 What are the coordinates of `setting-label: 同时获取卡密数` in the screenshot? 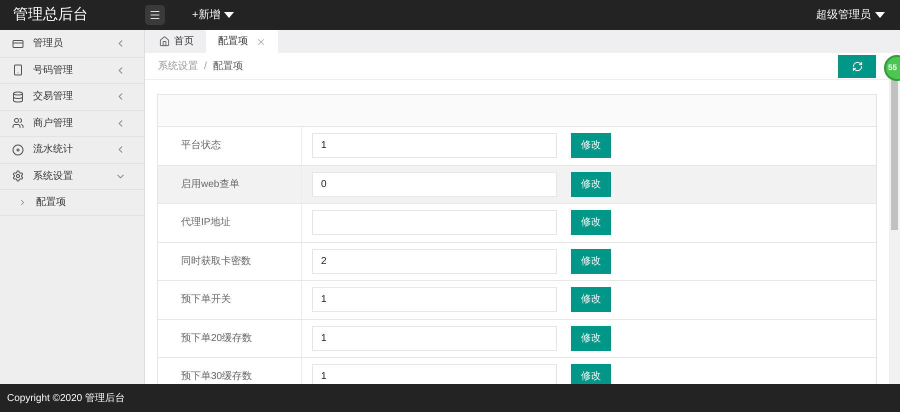 It's located at (216, 261).